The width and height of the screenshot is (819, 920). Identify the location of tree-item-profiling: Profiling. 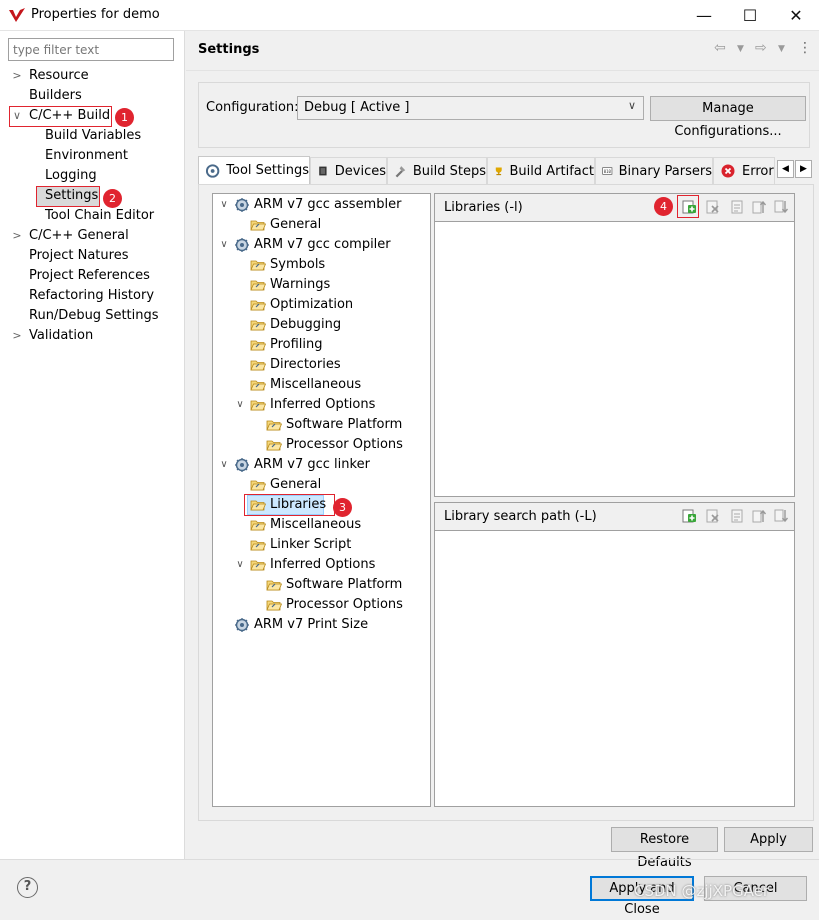
(296, 345).